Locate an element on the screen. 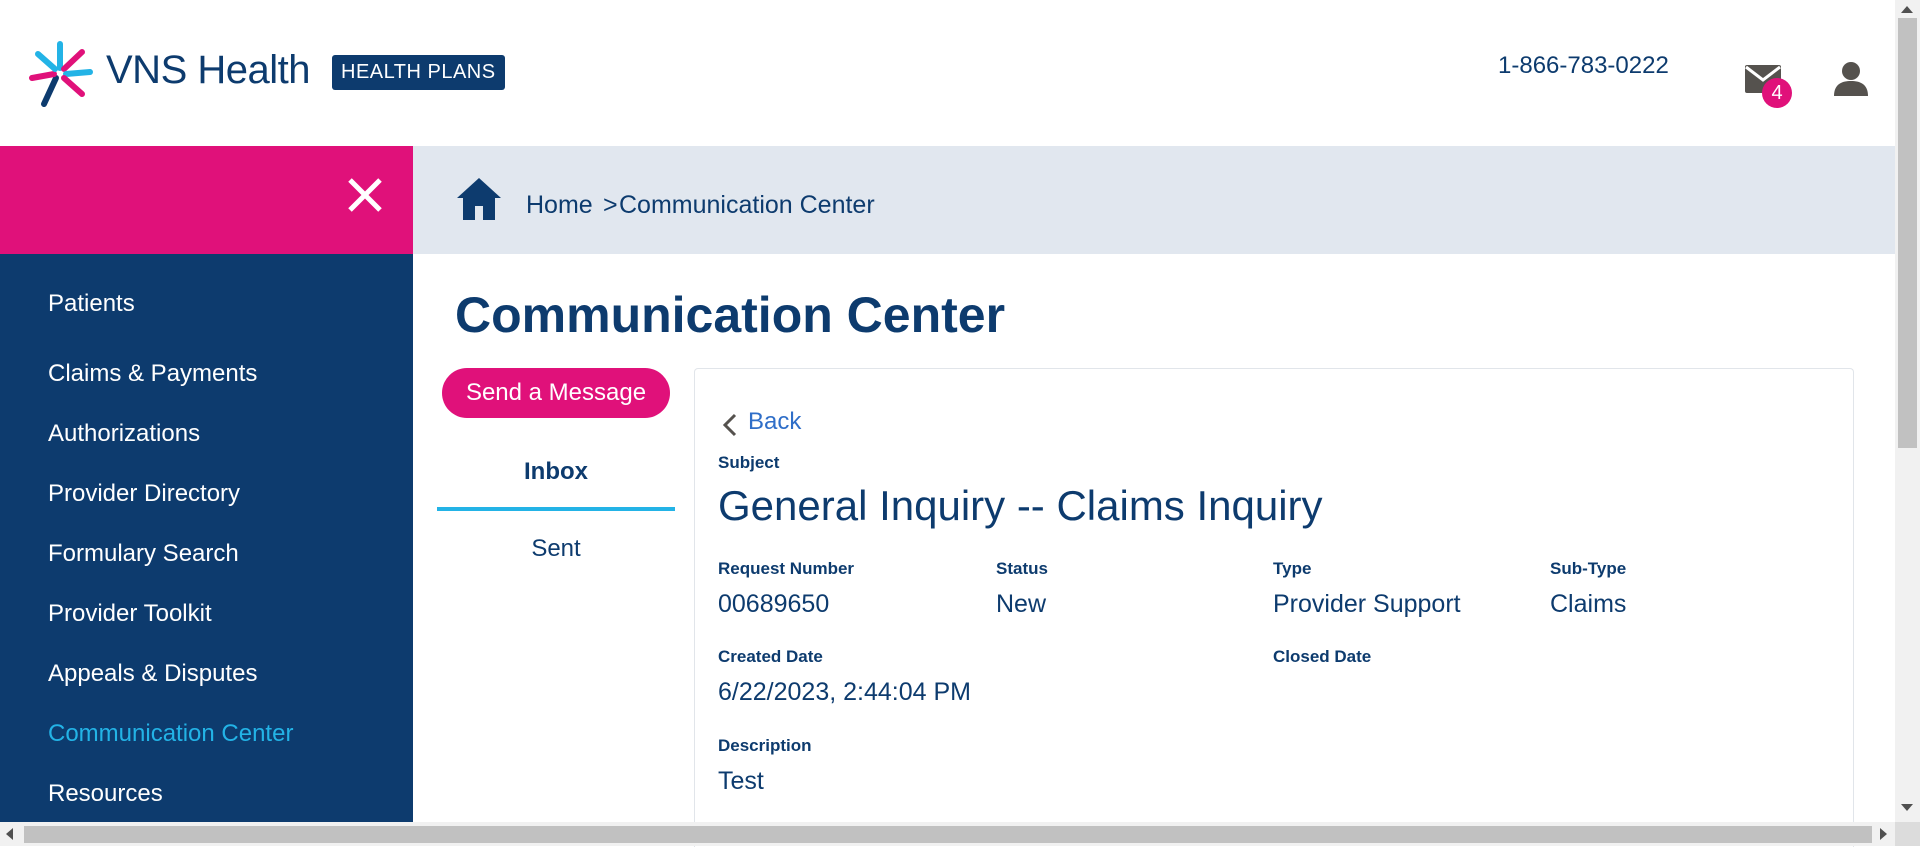 The width and height of the screenshot is (1920, 847). scroll-left-arrow-icon is located at coordinates (9, 834).